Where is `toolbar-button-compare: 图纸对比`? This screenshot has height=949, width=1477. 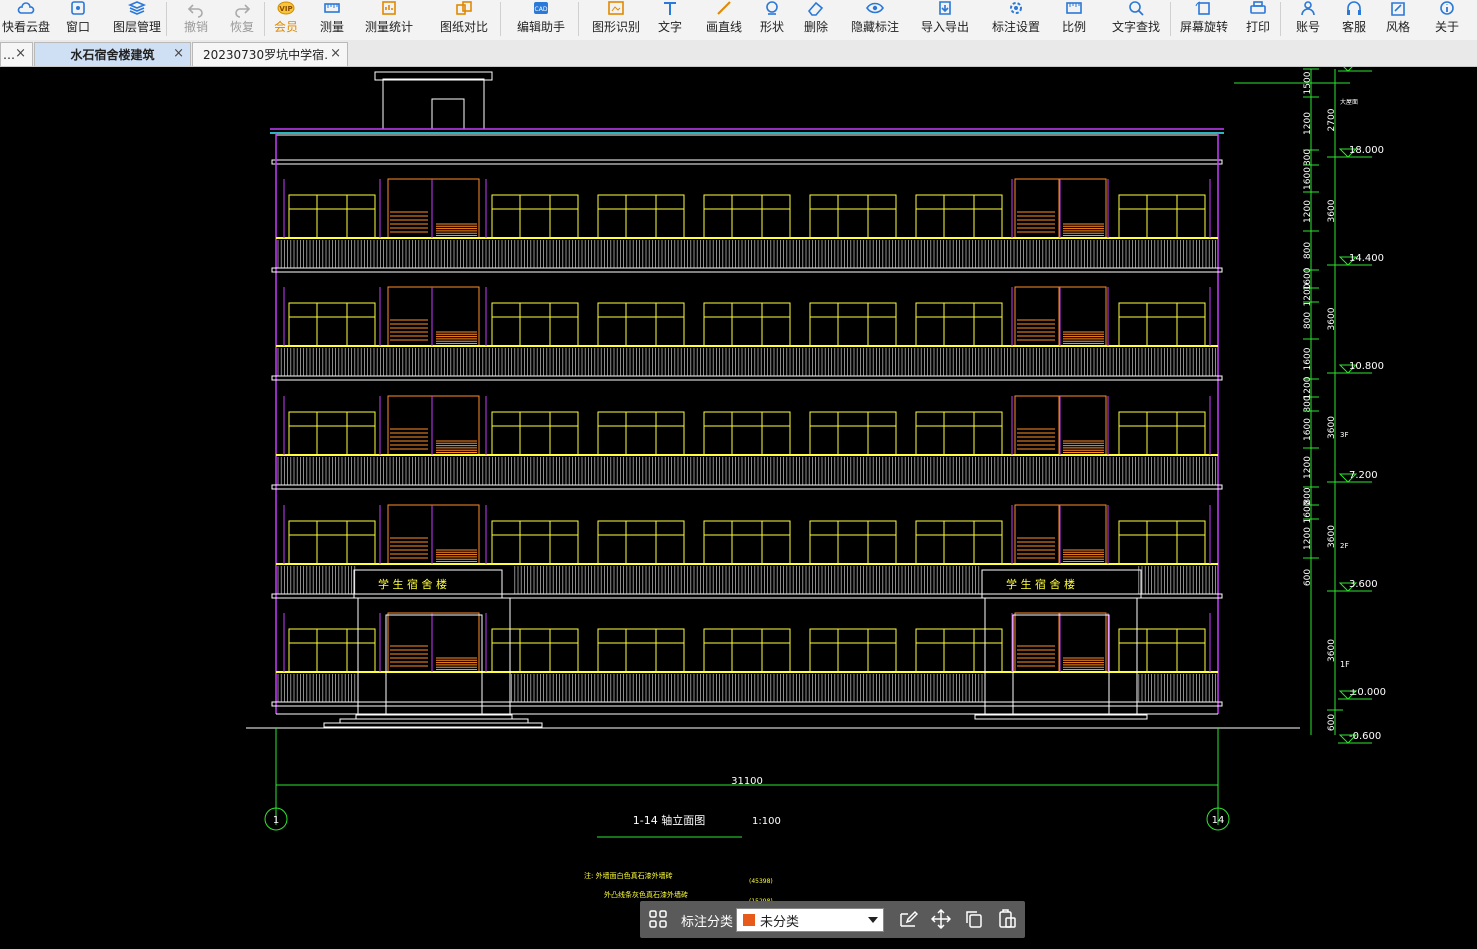
toolbar-button-compare: 图纸对比 is located at coordinates (464, 20).